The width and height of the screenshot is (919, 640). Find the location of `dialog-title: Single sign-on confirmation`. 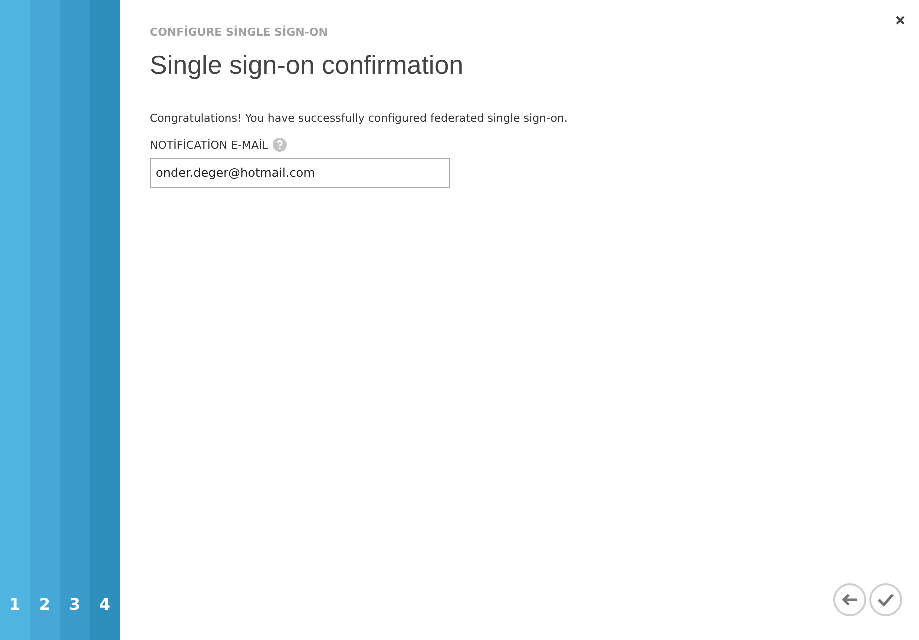

dialog-title: Single sign-on confirmation is located at coordinates (307, 65).